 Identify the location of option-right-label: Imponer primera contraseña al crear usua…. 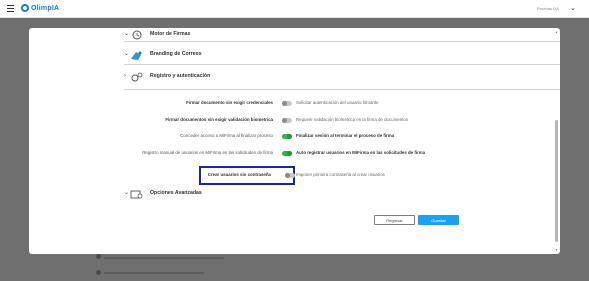
(340, 174).